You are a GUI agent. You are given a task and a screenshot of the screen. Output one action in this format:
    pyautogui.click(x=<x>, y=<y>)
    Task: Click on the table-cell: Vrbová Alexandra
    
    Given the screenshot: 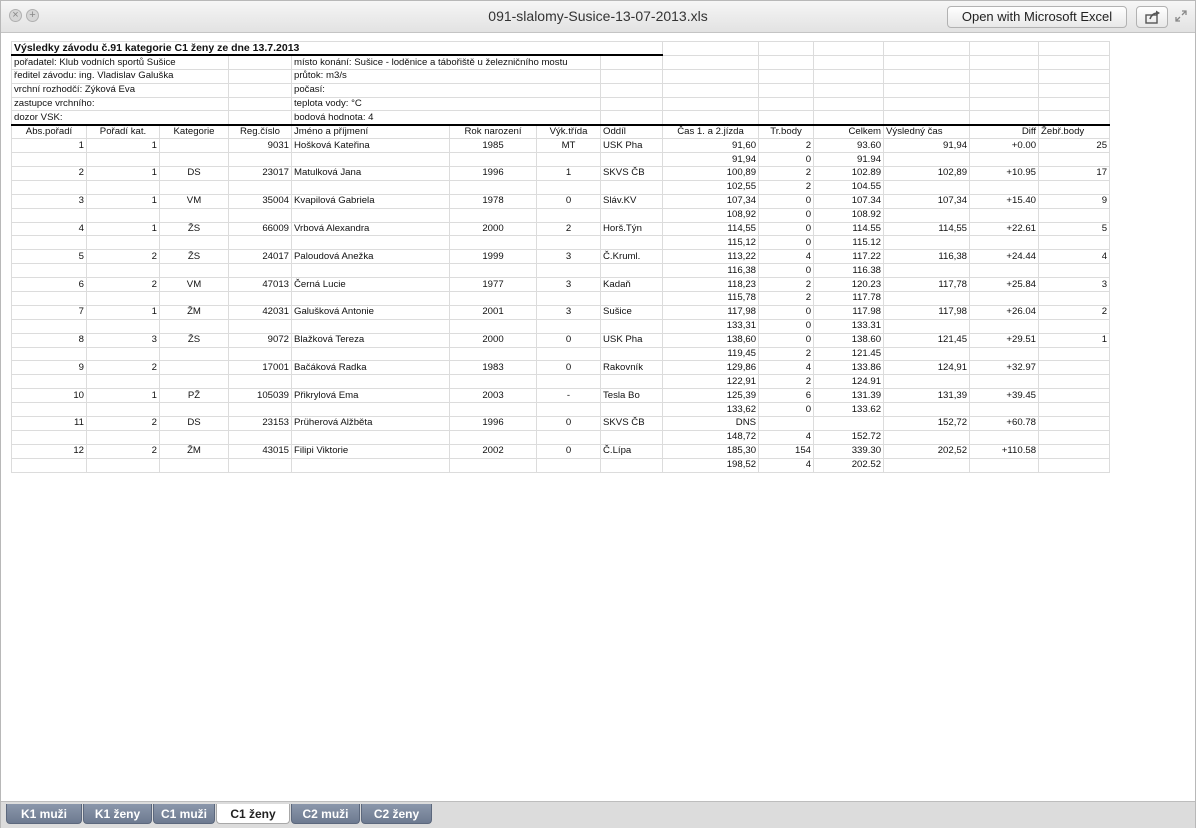 What is the action you would take?
    pyautogui.click(x=370, y=229)
    